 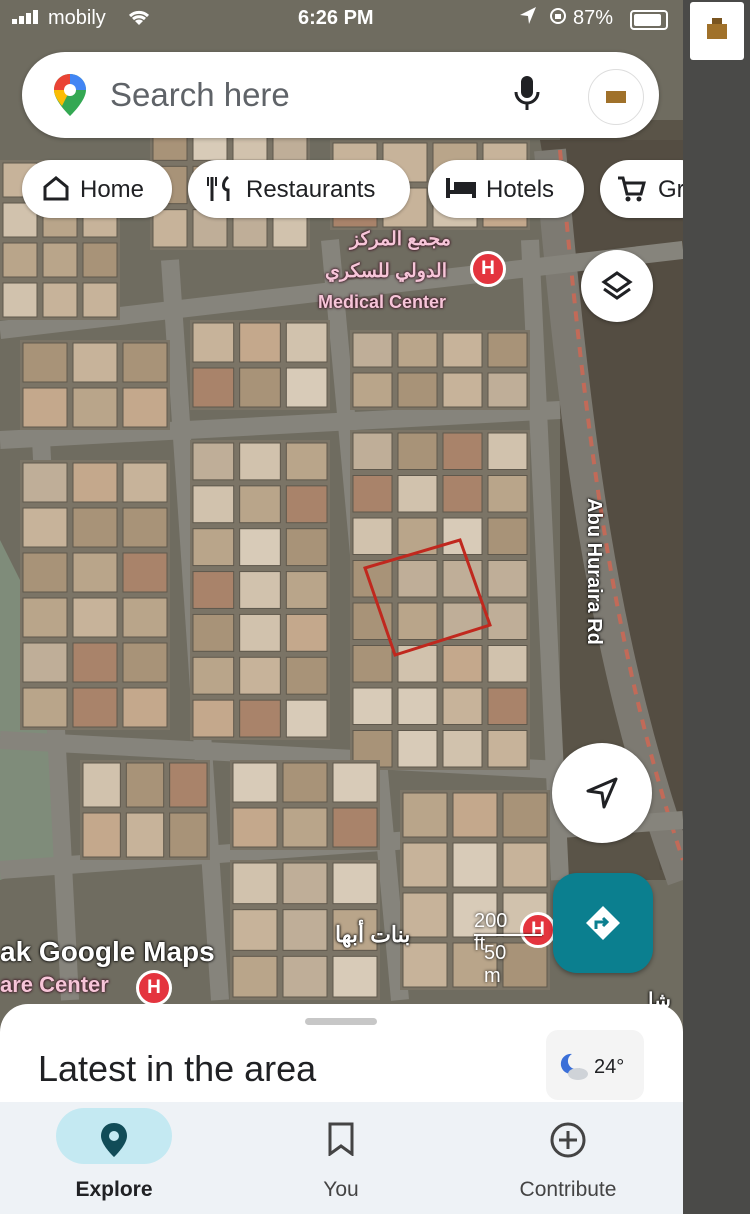 What do you see at coordinates (77, 18) in the screenshot?
I see `carrier-name: mobily` at bounding box center [77, 18].